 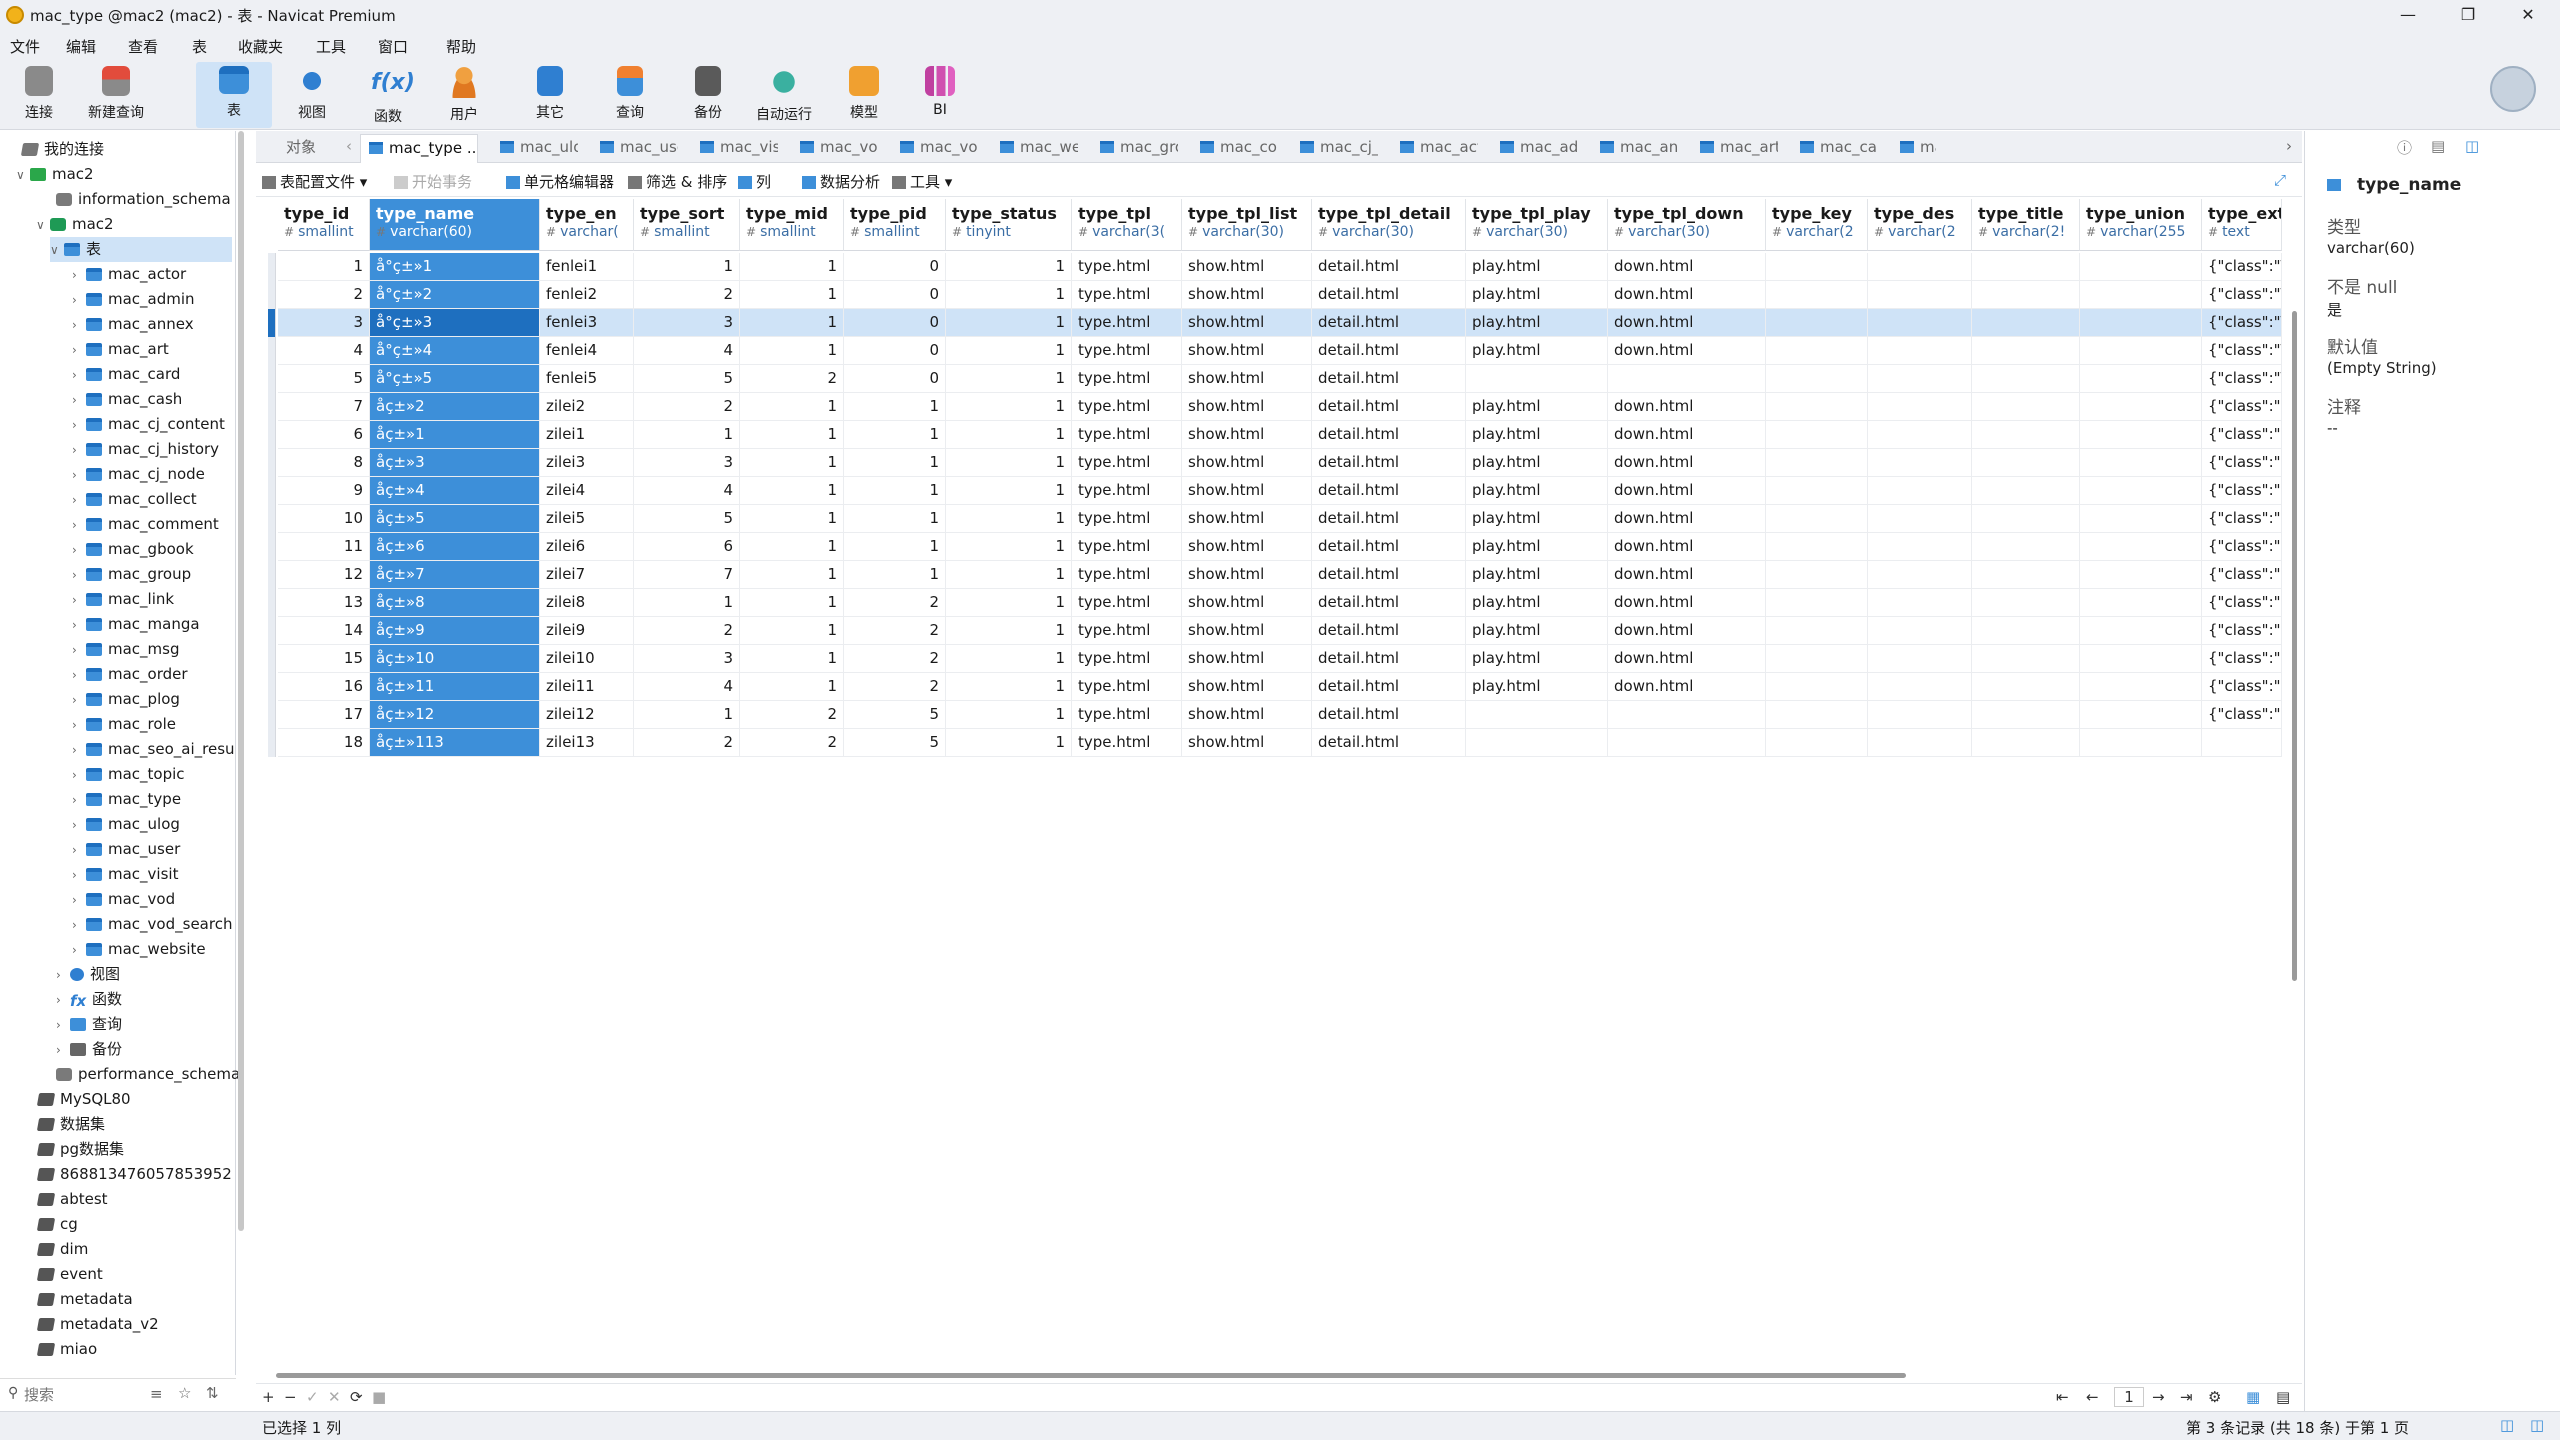 What do you see at coordinates (587, 687) in the screenshot?
I see `table-cell: zilei11` at bounding box center [587, 687].